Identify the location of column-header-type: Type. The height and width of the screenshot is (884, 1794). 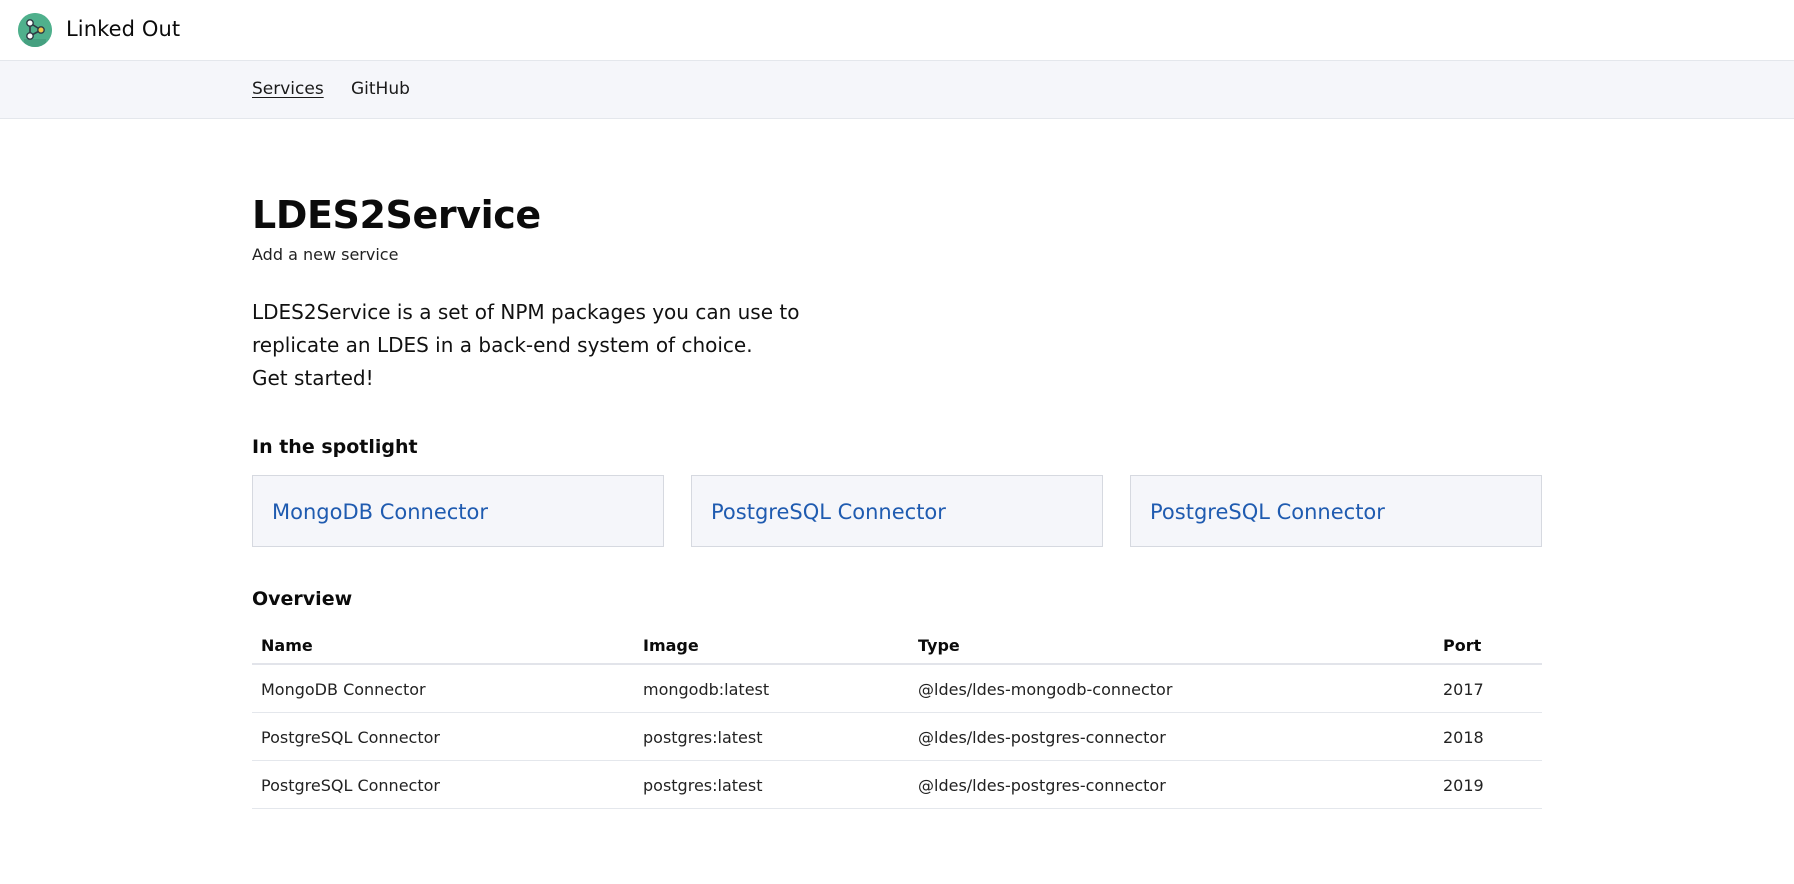
(939, 645).